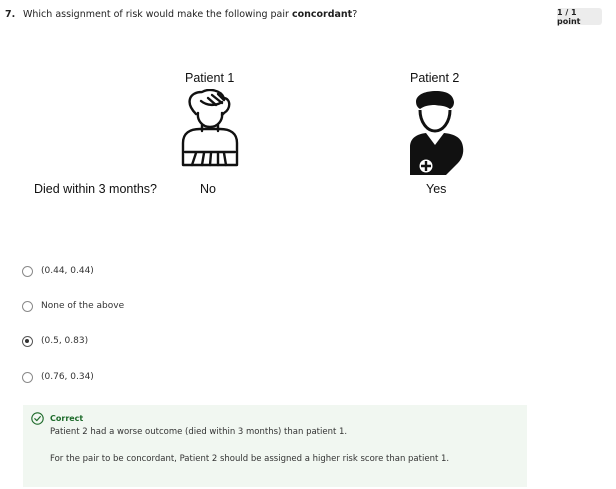 The width and height of the screenshot is (616, 489). Describe the element at coordinates (83, 306) in the screenshot. I see `option-label: None of the above` at that location.